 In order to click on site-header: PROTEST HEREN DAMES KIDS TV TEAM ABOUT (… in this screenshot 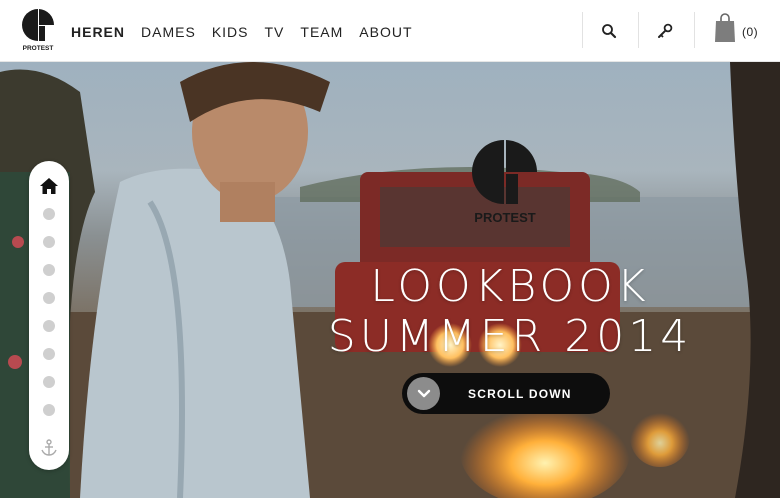, I will do `click(390, 31)`.